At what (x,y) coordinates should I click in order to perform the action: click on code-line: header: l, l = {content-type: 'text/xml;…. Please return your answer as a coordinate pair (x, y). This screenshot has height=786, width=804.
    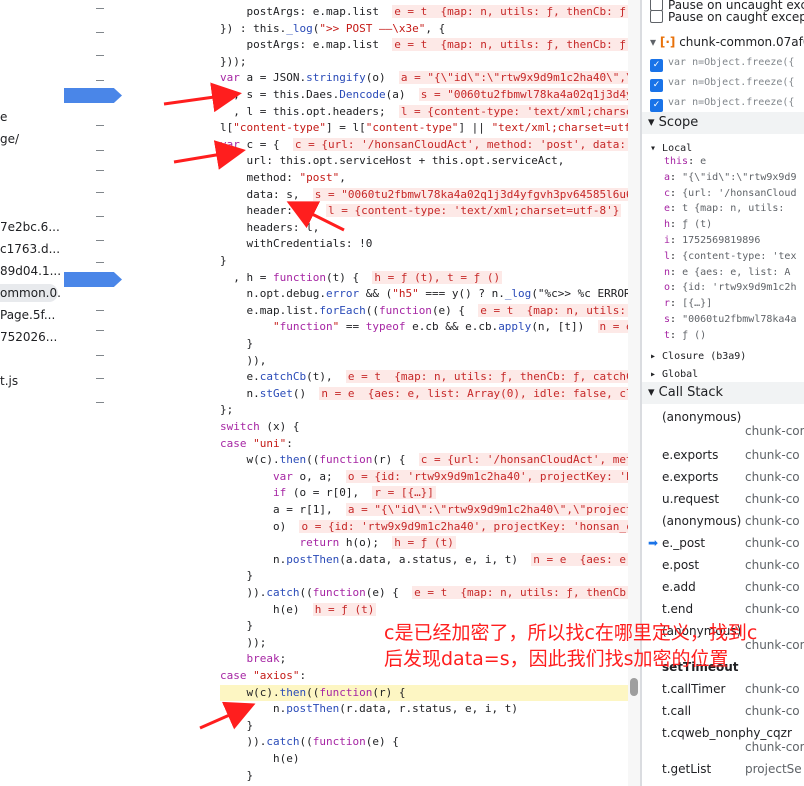
    Looking at the image, I should click on (421, 211).